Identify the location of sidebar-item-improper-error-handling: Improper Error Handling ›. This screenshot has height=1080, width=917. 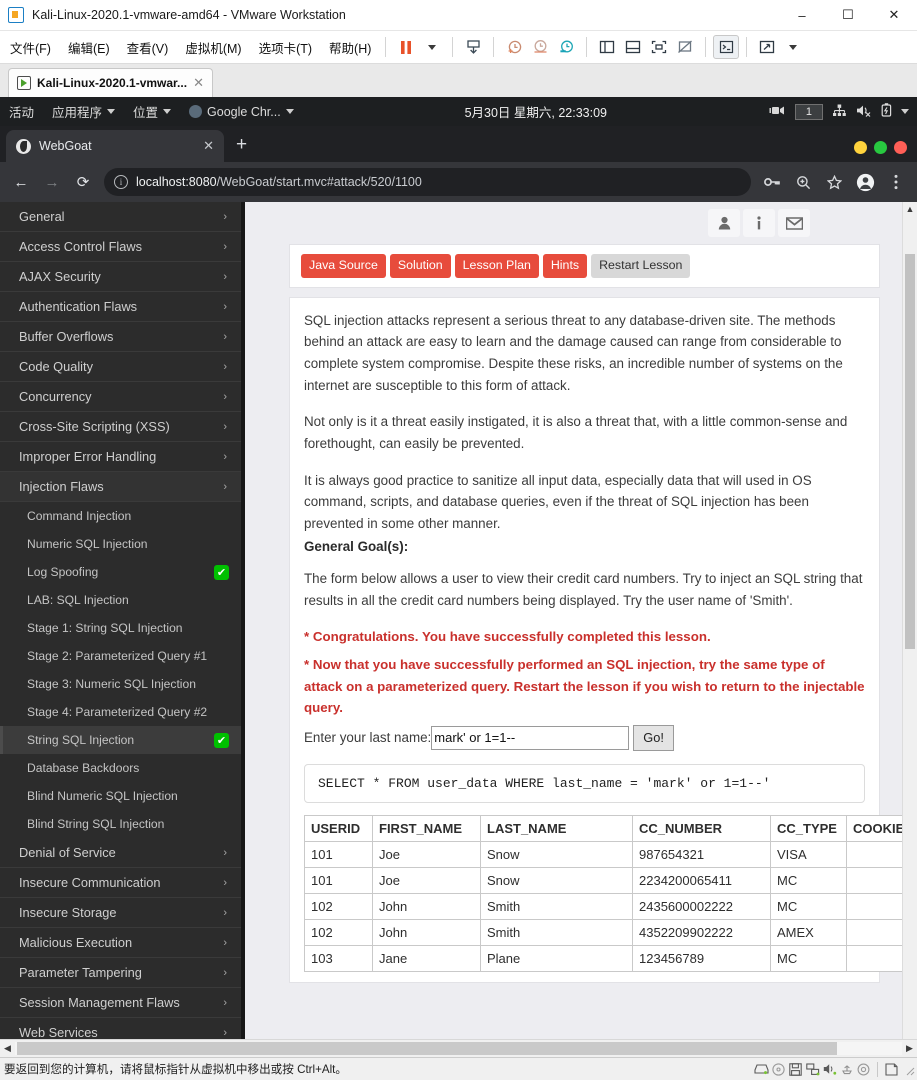
(120, 457).